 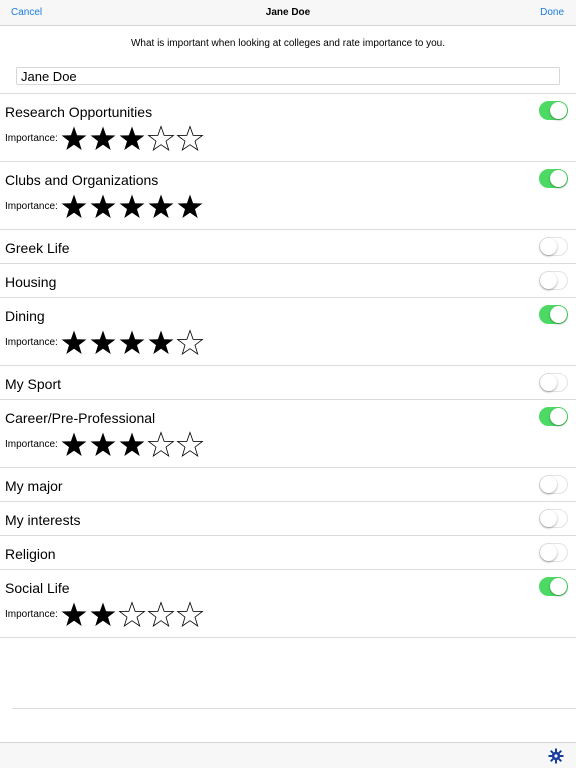 I want to click on priority-label: My Sport, so click(x=33, y=384).